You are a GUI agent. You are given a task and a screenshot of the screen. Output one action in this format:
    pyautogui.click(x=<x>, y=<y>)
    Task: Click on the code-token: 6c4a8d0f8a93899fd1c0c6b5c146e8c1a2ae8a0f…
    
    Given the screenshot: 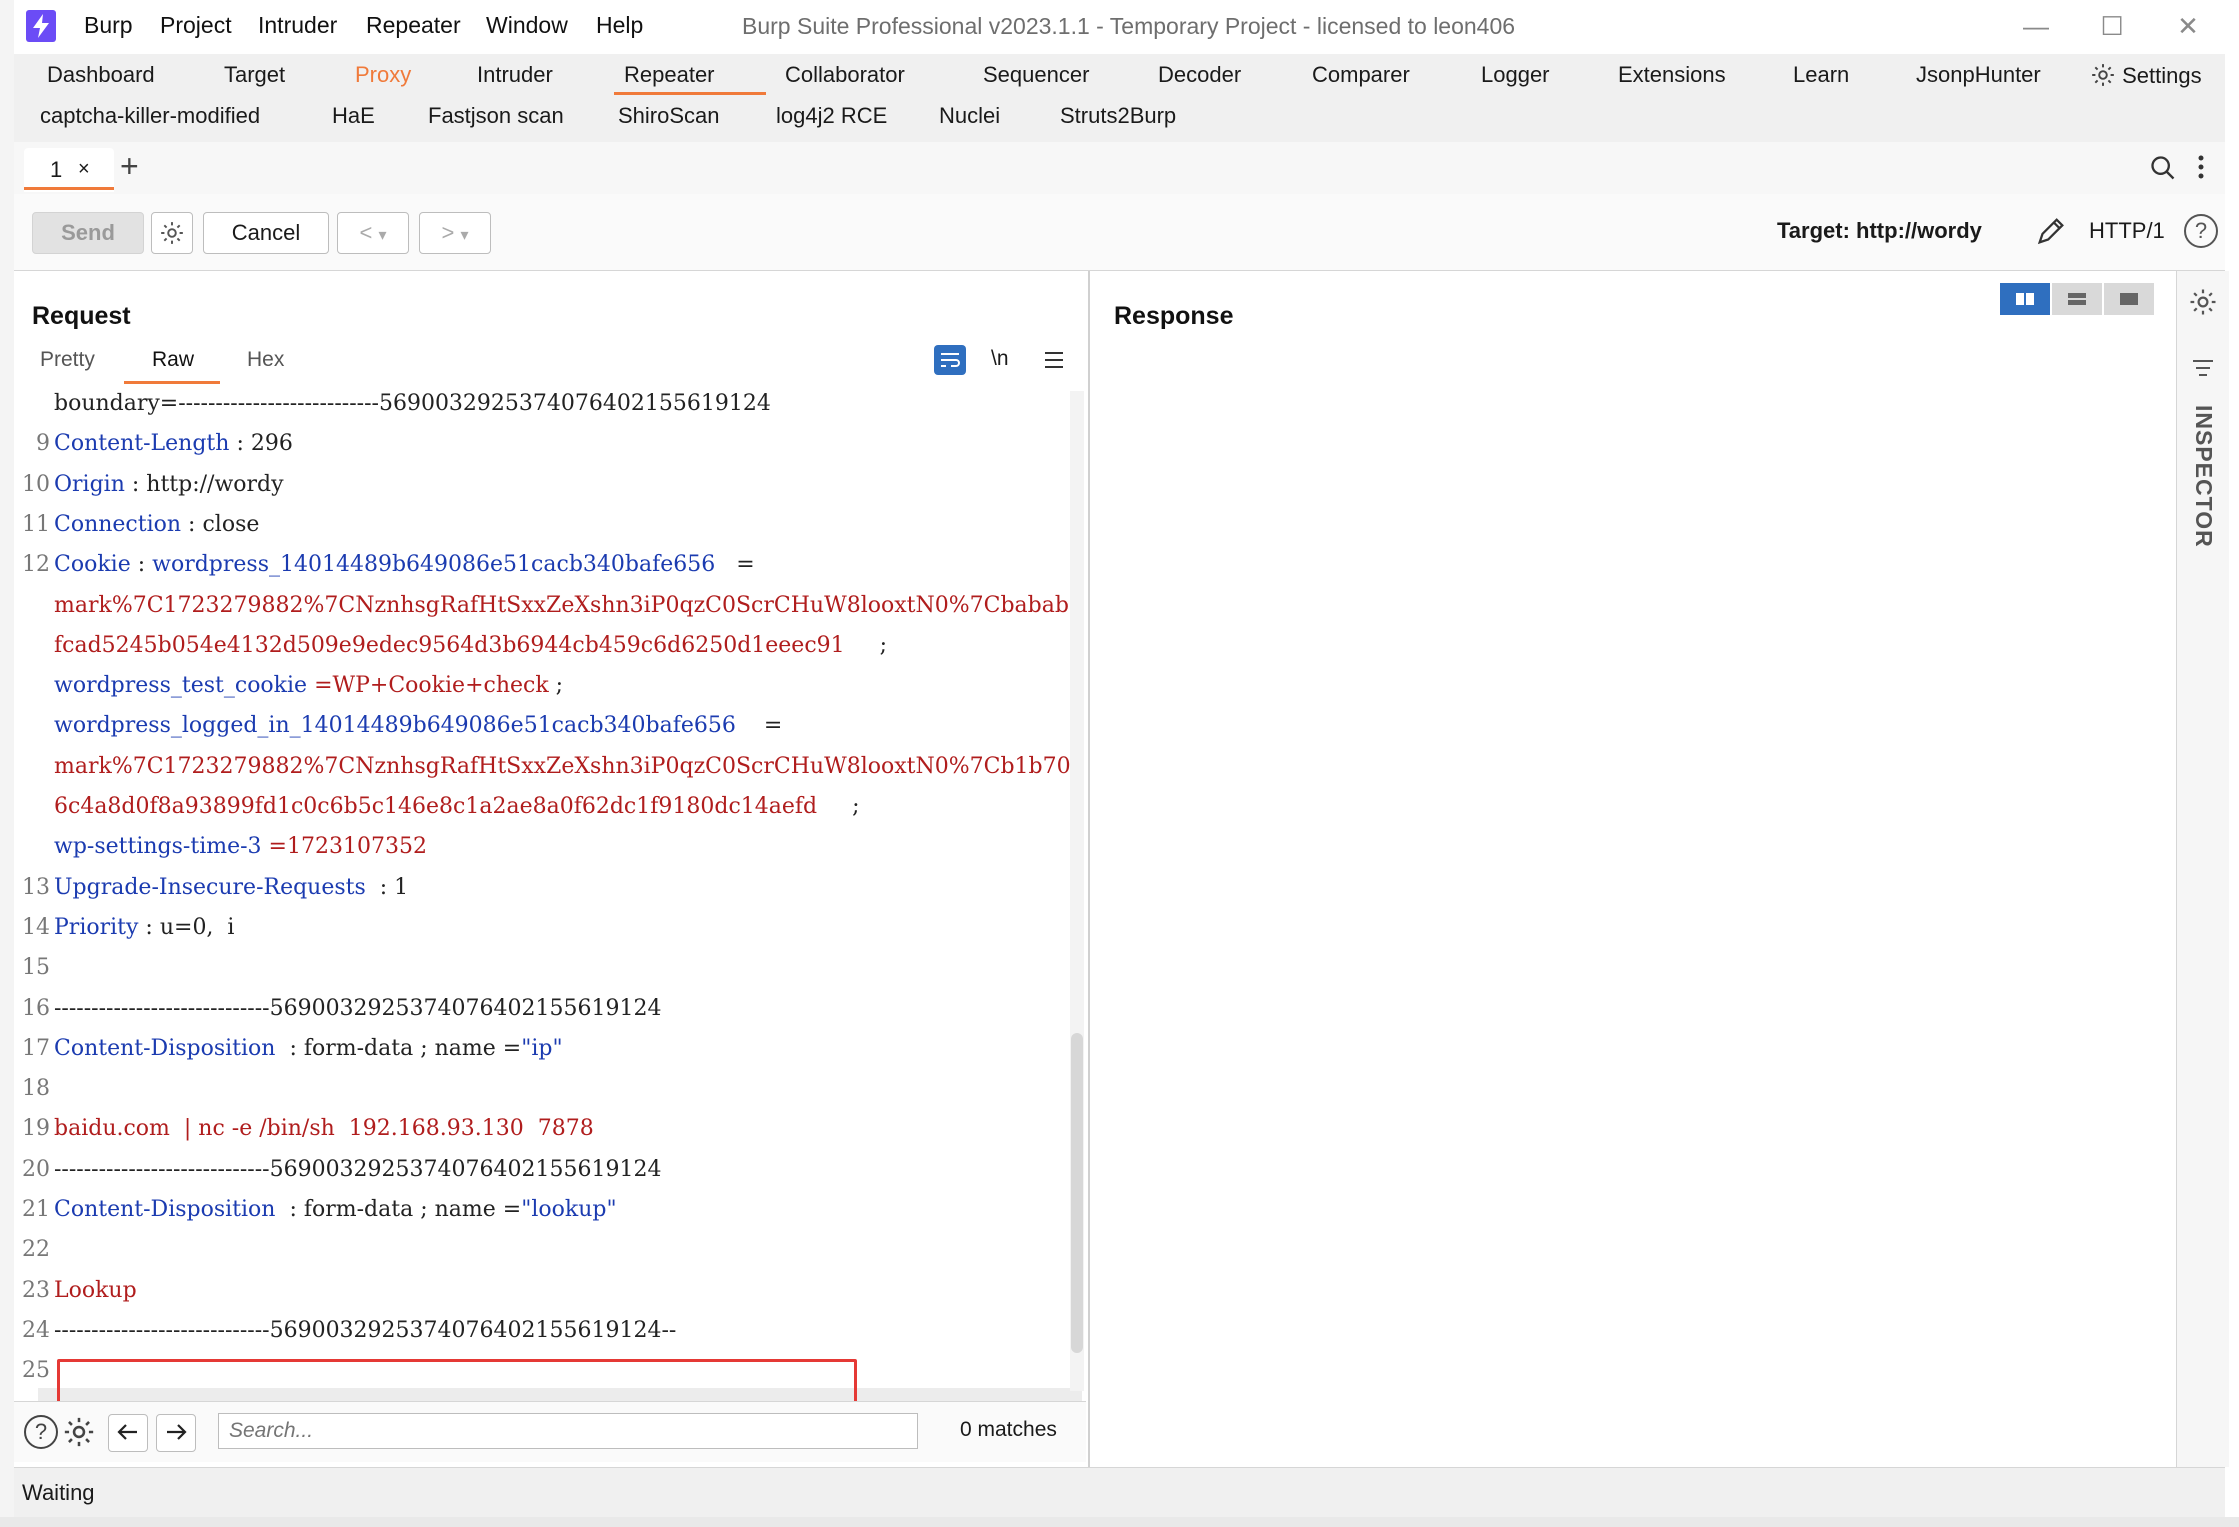 What is the action you would take?
    pyautogui.click(x=436, y=806)
    